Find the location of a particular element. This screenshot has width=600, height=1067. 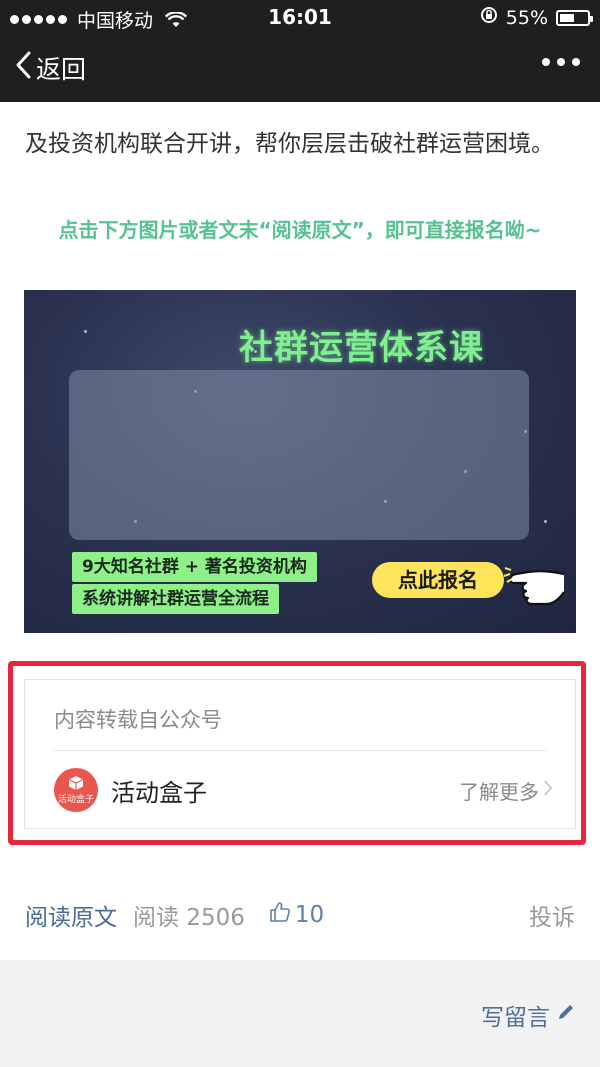

account-avatar: 活动盒子 is located at coordinates (76, 790).